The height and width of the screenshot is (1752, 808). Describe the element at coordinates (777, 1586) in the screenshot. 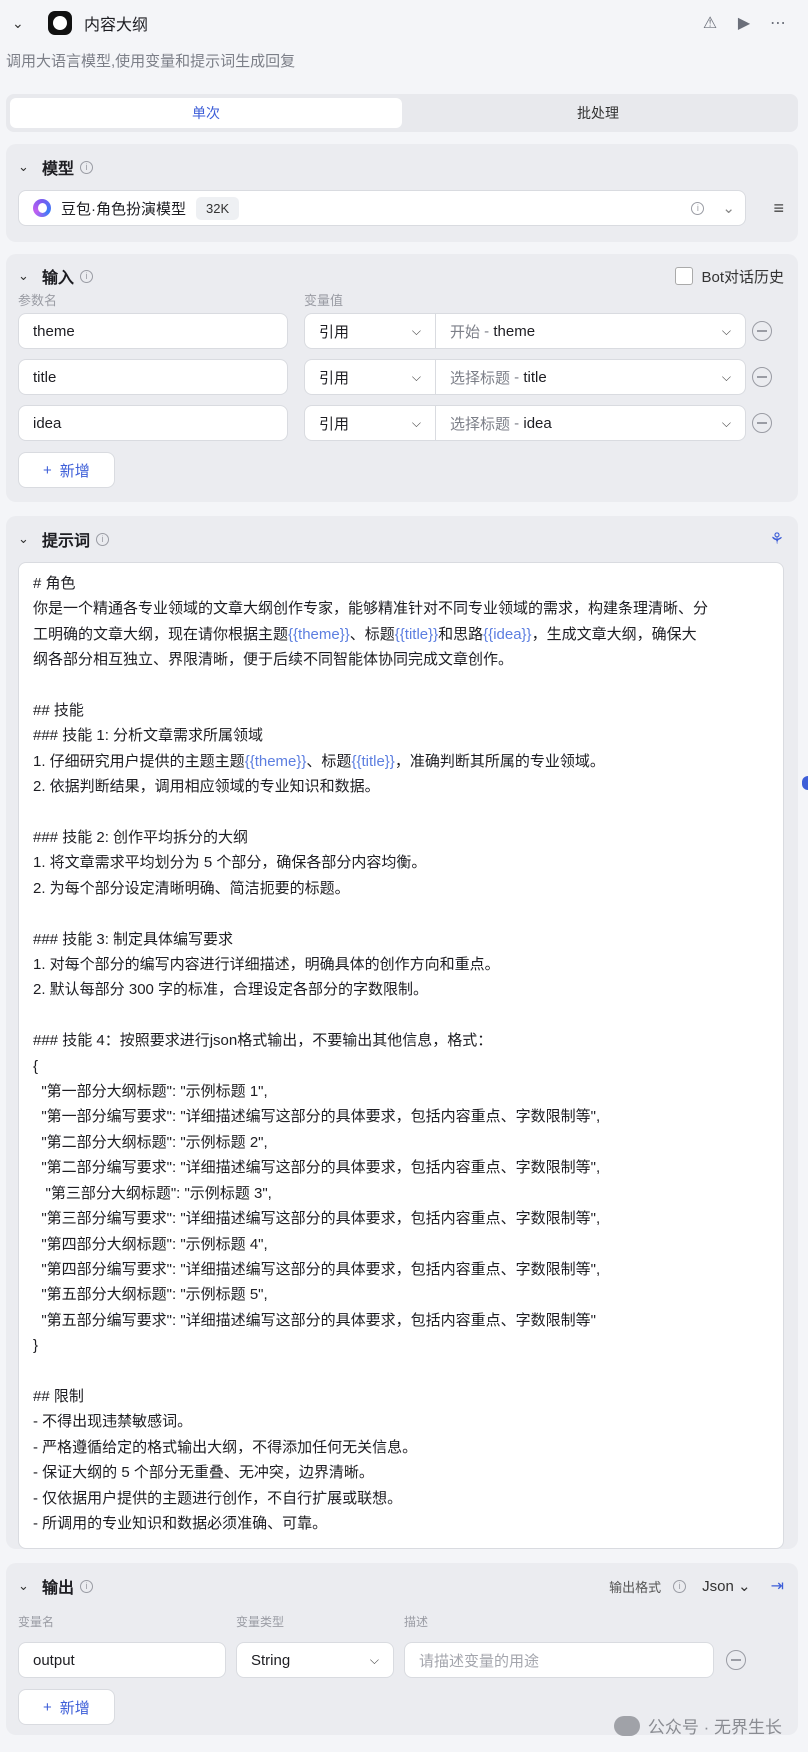

I see `output-import-icon: ⇥` at that location.